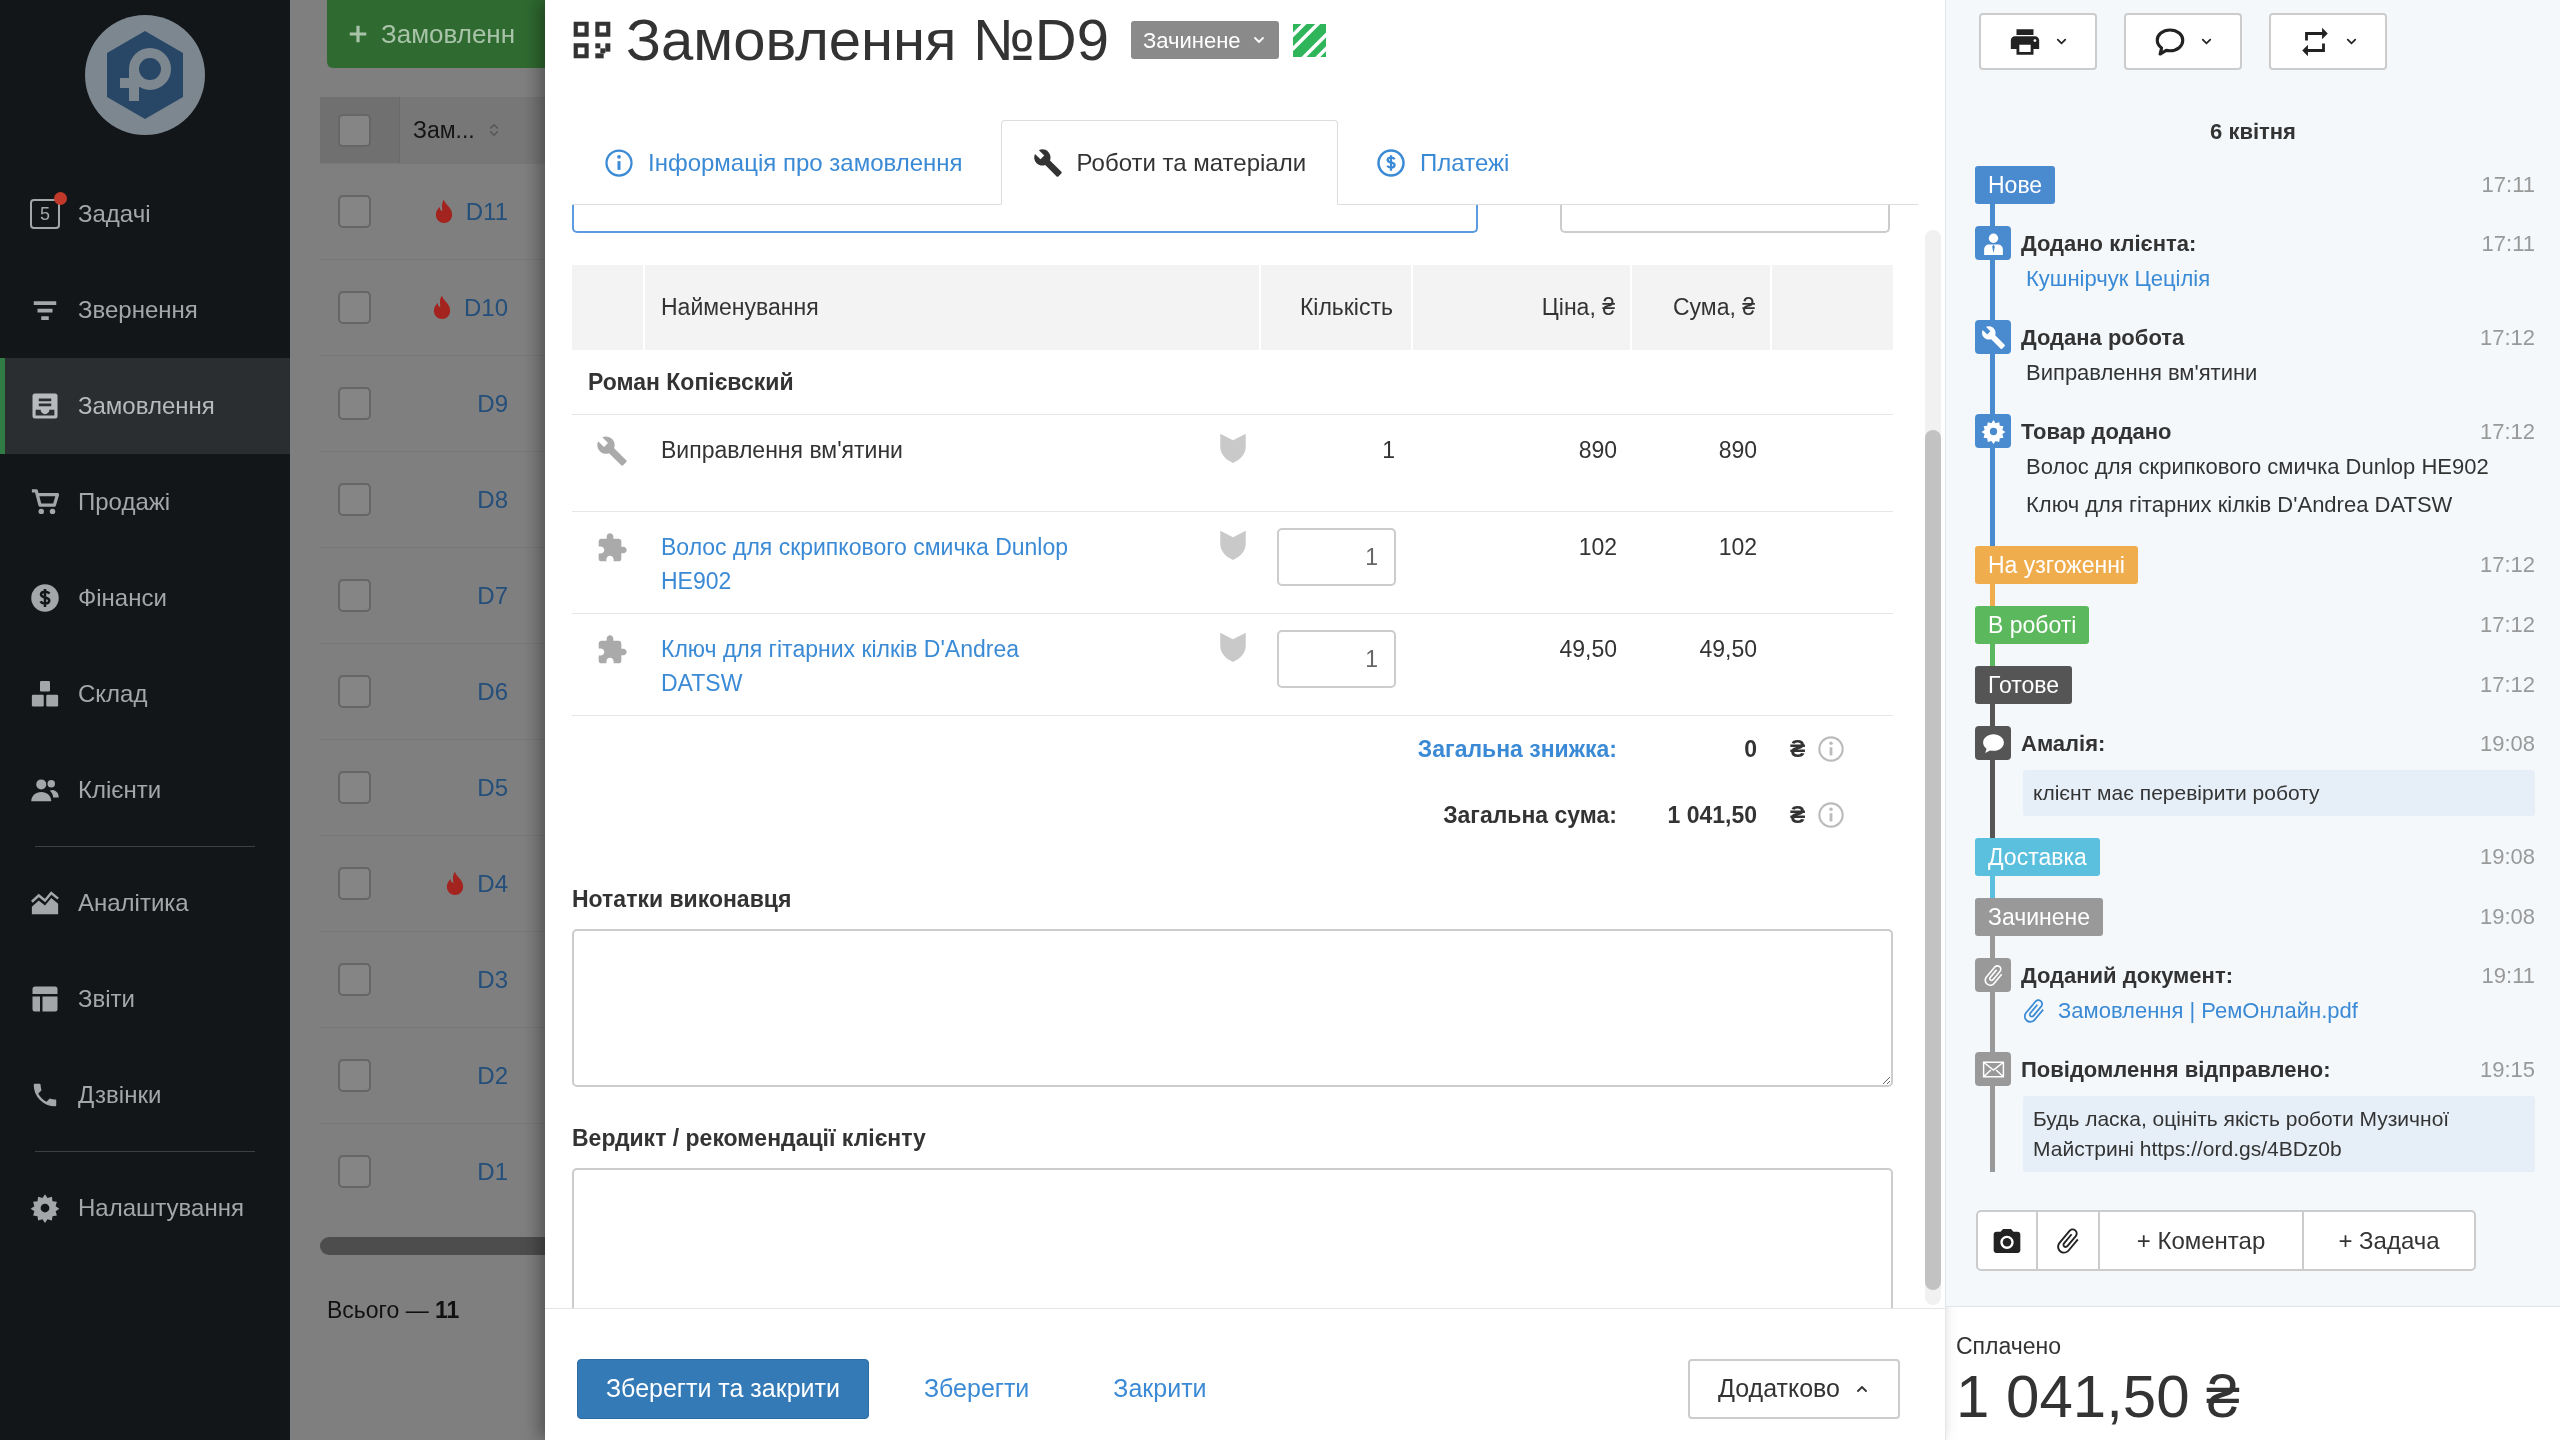  Describe the element at coordinates (612, 451) in the screenshot. I see `wrench-icon` at that location.